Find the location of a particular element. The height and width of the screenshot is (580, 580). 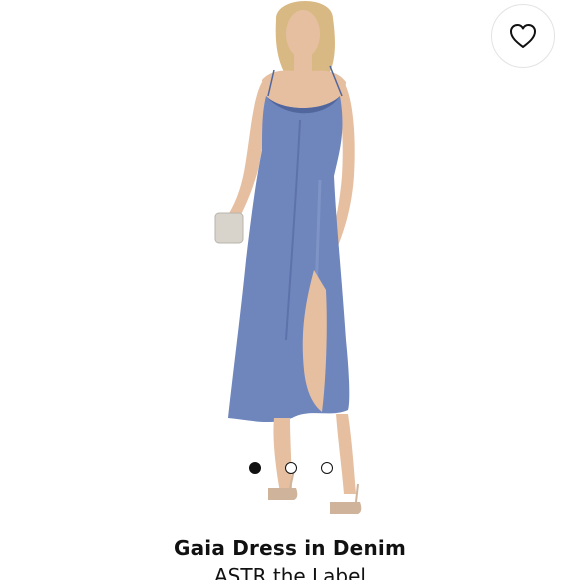

carousel-dots is located at coordinates (290, 469).